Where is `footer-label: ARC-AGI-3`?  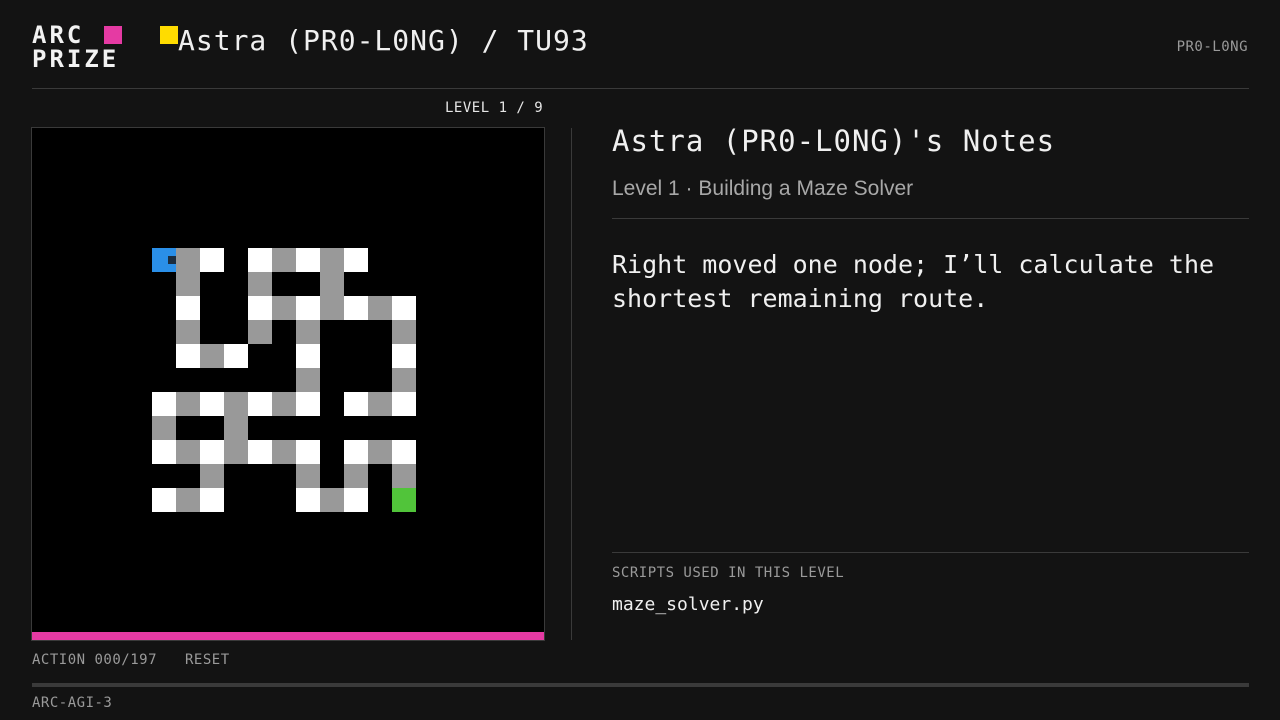
footer-label: ARC-AGI-3 is located at coordinates (72, 703).